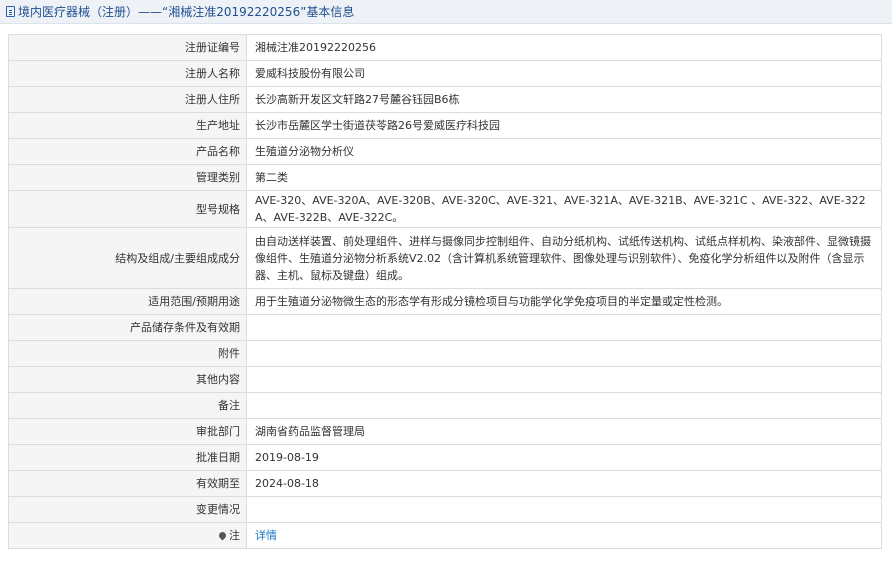 The width and height of the screenshot is (892, 562). Describe the element at coordinates (127, 405) in the screenshot. I see `row-label-remarks: 备注` at that location.